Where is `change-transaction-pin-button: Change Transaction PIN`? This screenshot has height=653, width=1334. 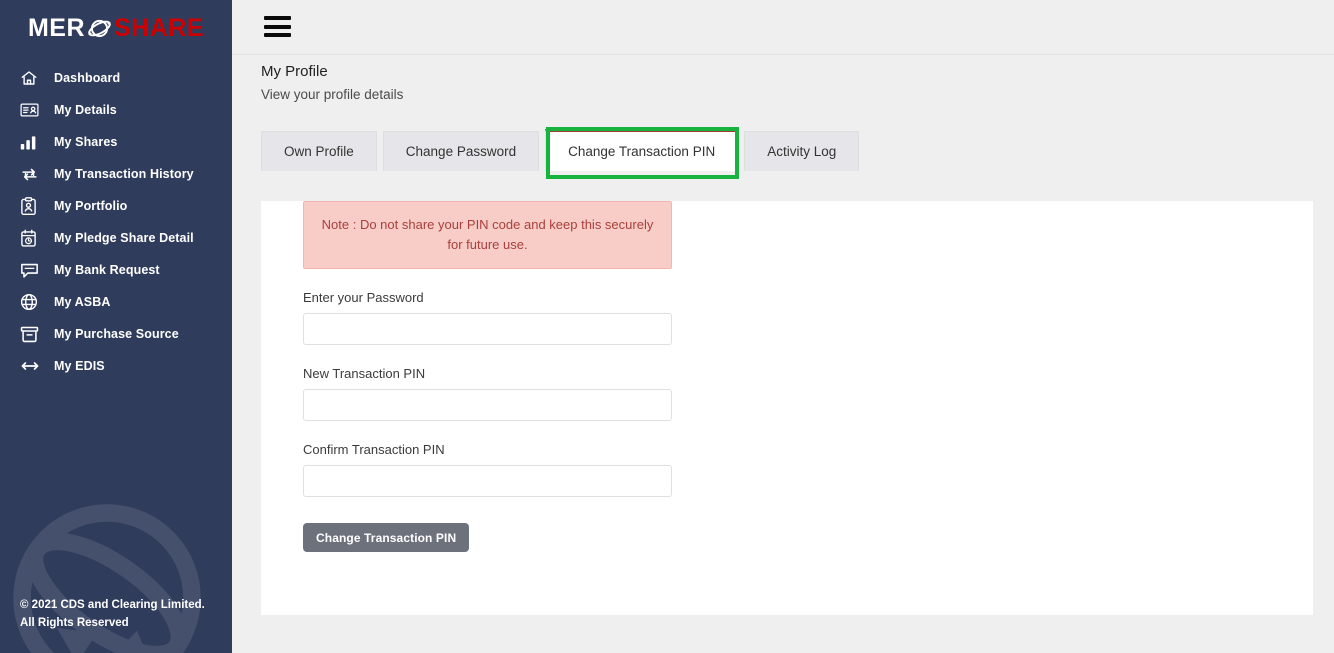 change-transaction-pin-button: Change Transaction PIN is located at coordinates (386, 538).